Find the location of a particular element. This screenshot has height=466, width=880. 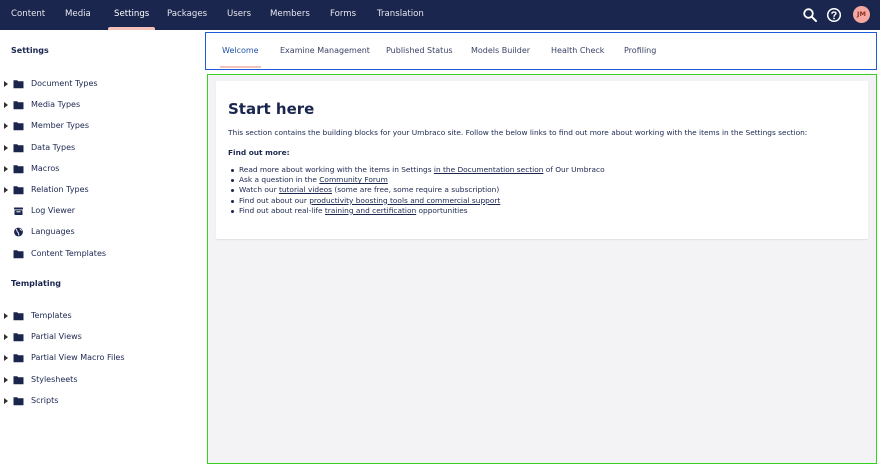

nav-members: Members is located at coordinates (290, 15).